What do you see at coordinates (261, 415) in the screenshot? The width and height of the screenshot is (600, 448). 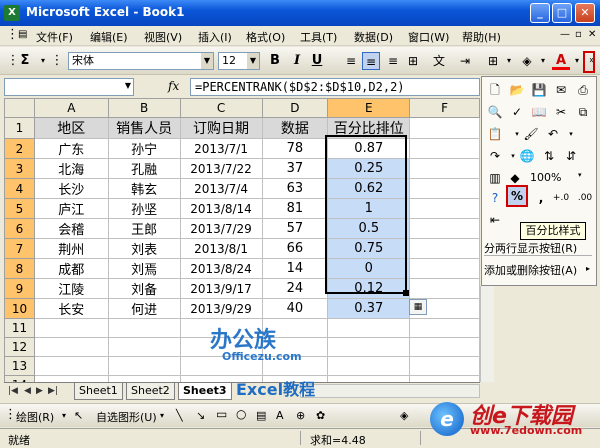 I see `textbox-icon: ▤` at bounding box center [261, 415].